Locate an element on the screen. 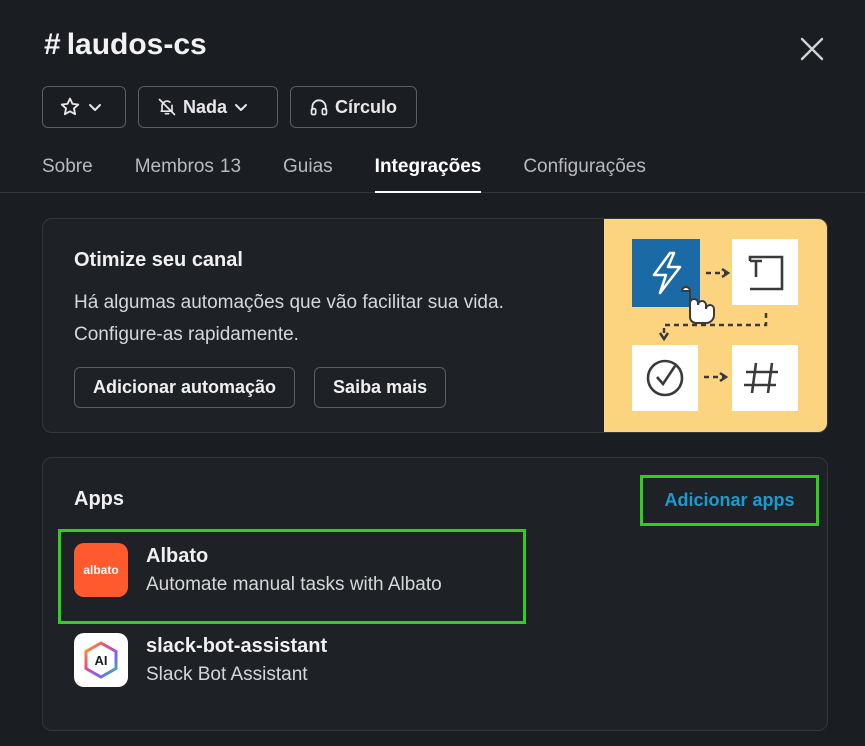  star-icon is located at coordinates (70, 106).